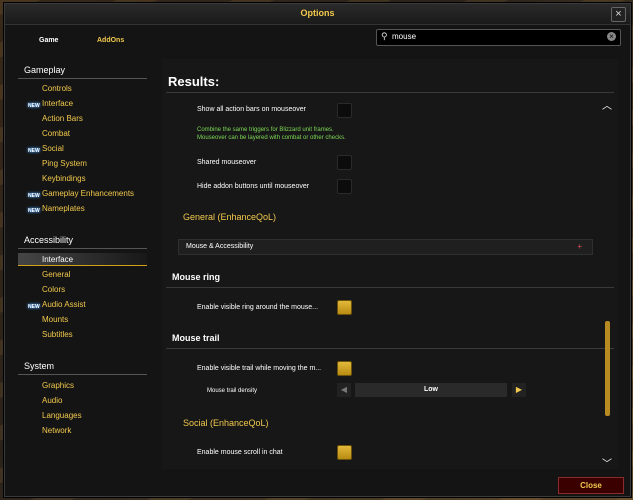  Describe the element at coordinates (82, 274) in the screenshot. I see `sidebar-item-accessibility-general: General` at that location.